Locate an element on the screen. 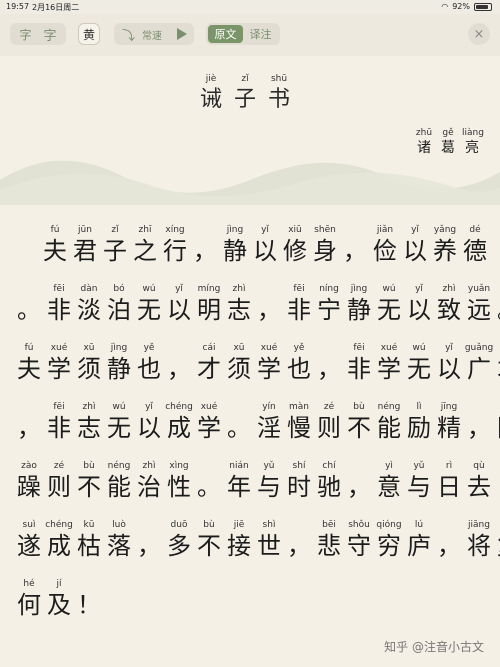 The height and width of the screenshot is (667, 500). hanzi: 与 is located at coordinates (419, 487).